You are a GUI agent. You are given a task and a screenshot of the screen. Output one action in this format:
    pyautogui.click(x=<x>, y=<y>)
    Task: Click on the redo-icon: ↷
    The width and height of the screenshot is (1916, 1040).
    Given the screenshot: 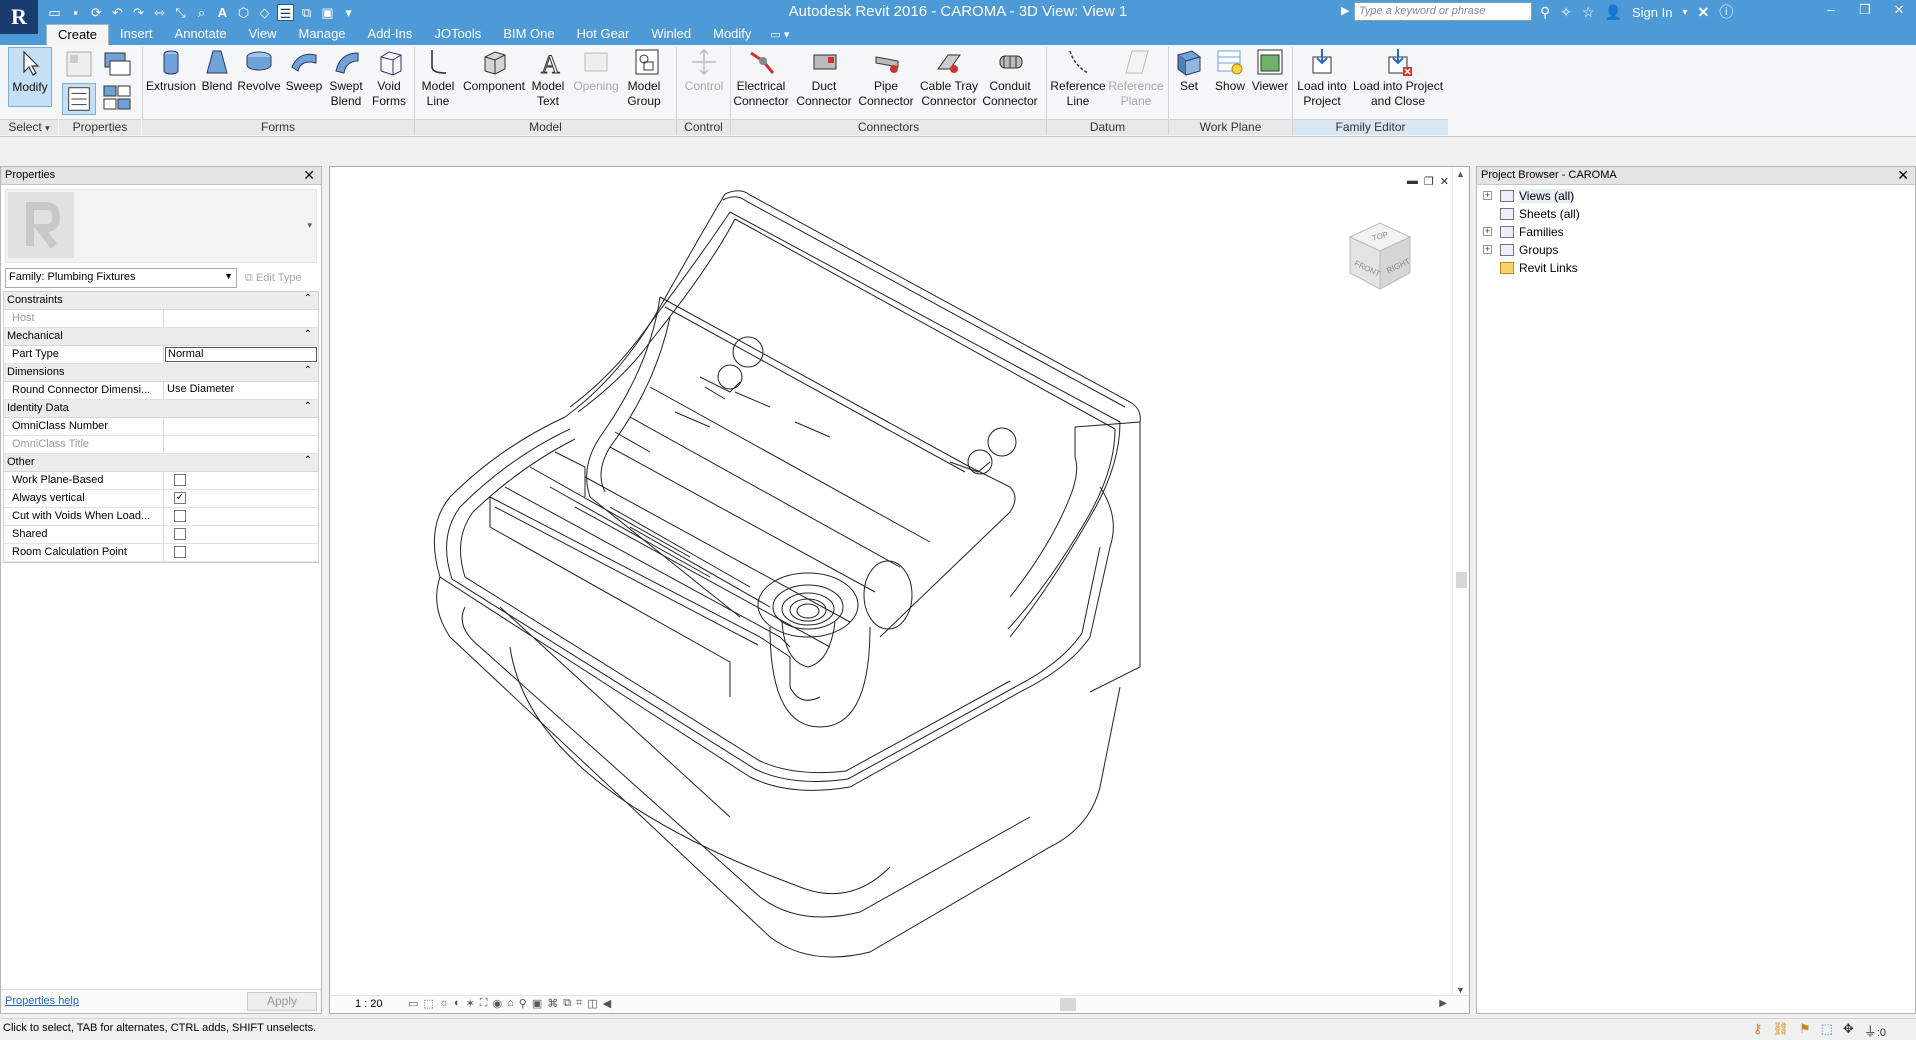 What is the action you would take?
    pyautogui.click(x=138, y=12)
    